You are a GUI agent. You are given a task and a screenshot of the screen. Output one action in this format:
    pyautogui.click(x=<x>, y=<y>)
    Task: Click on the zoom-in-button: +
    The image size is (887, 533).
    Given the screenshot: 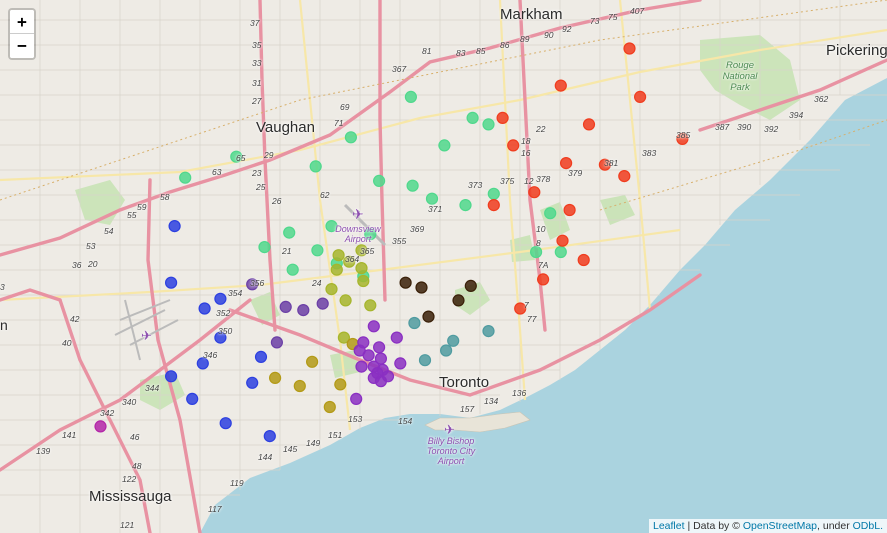 What is the action you would take?
    pyautogui.click(x=22, y=22)
    